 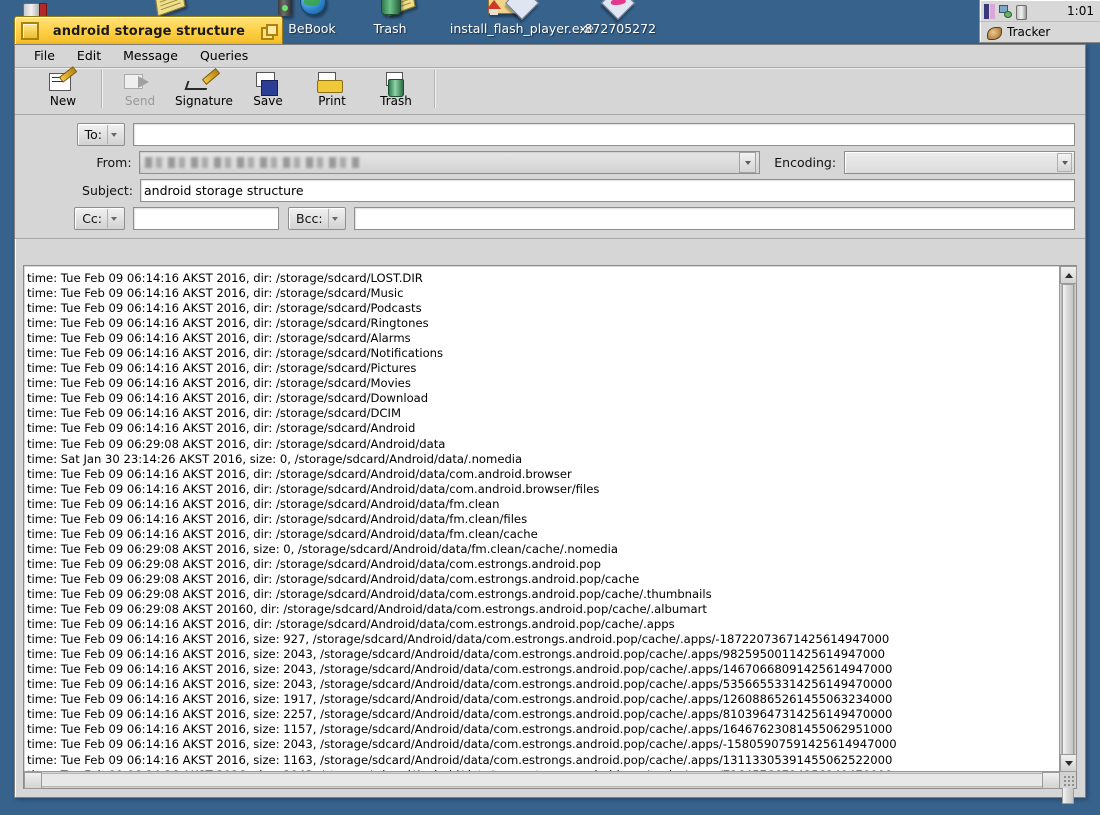 I want to click on toolbar-separator, so click(x=101, y=89).